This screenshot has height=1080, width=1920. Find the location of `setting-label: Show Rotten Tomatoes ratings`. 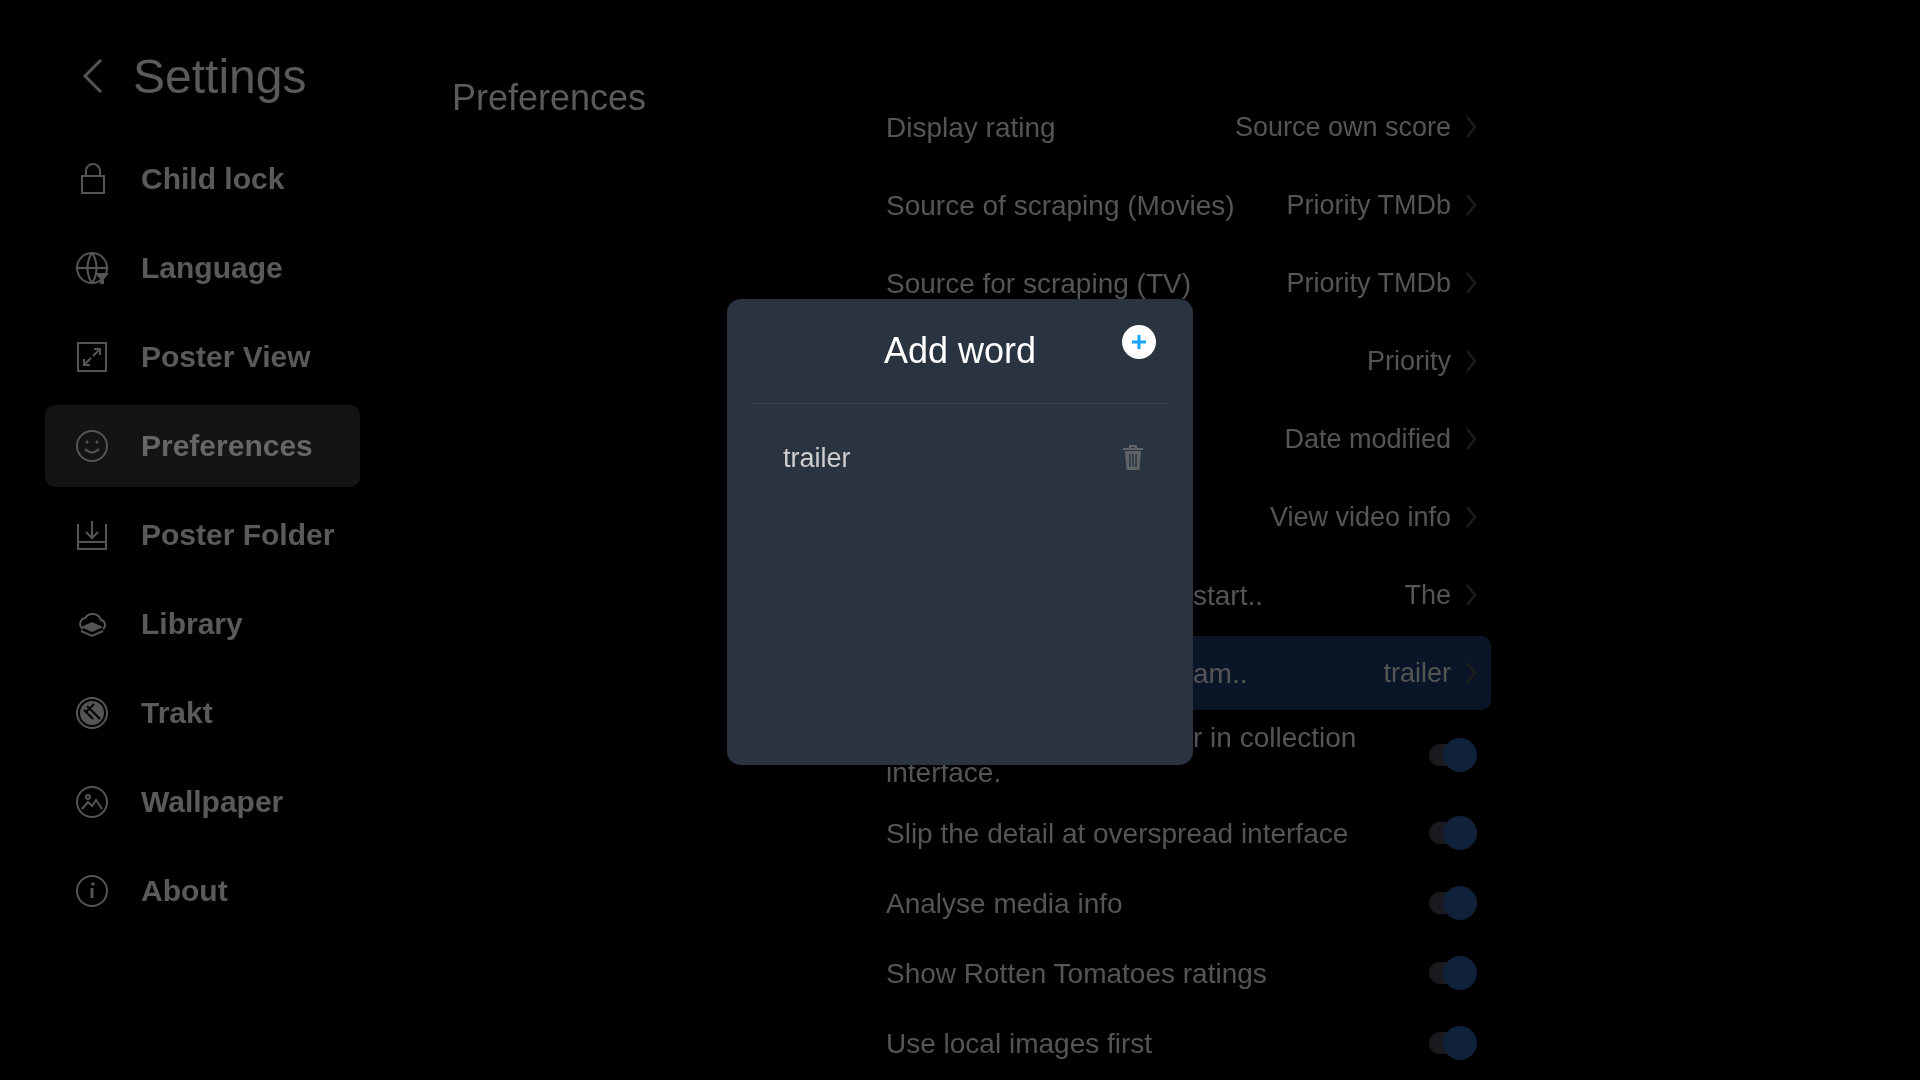

setting-label: Show Rotten Tomatoes ratings is located at coordinates (1077, 973).